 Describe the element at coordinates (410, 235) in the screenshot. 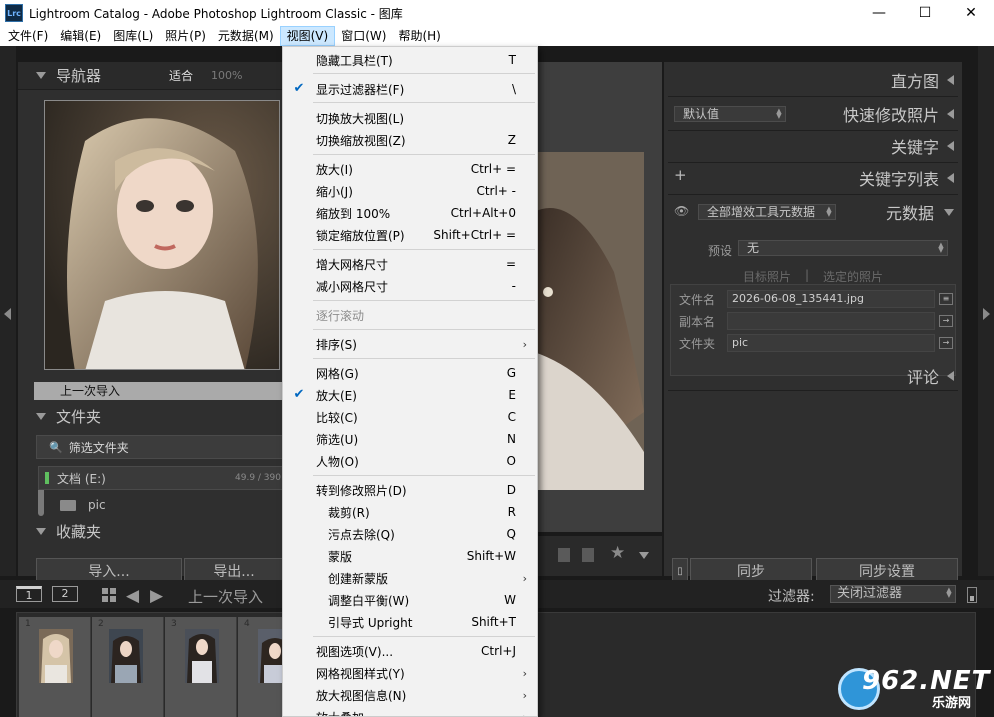

I see `menu-lock-zoom: 锁定缩放位置(P) Shift+Ctrl+ =` at that location.